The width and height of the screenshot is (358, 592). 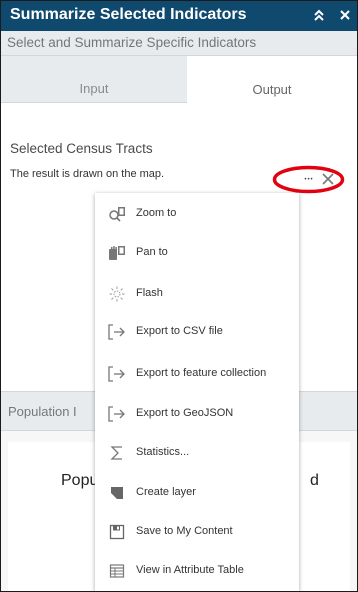 What do you see at coordinates (80, 480) in the screenshot?
I see `population-card-title-start: Popu` at bounding box center [80, 480].